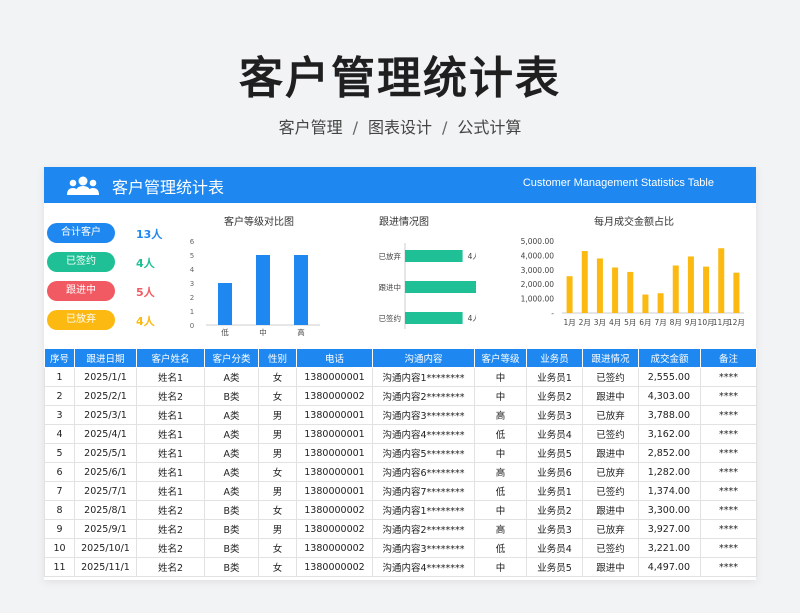 The height and width of the screenshot is (613, 800). What do you see at coordinates (538, 241) in the screenshot?
I see `y-tick-label: 5,000.00` at bounding box center [538, 241].